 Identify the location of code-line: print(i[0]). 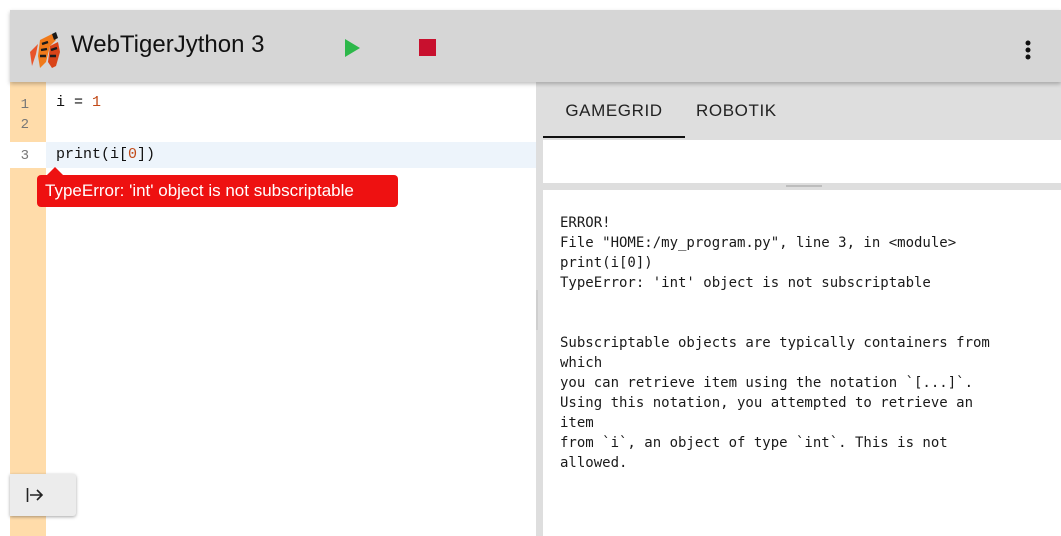
(105, 155).